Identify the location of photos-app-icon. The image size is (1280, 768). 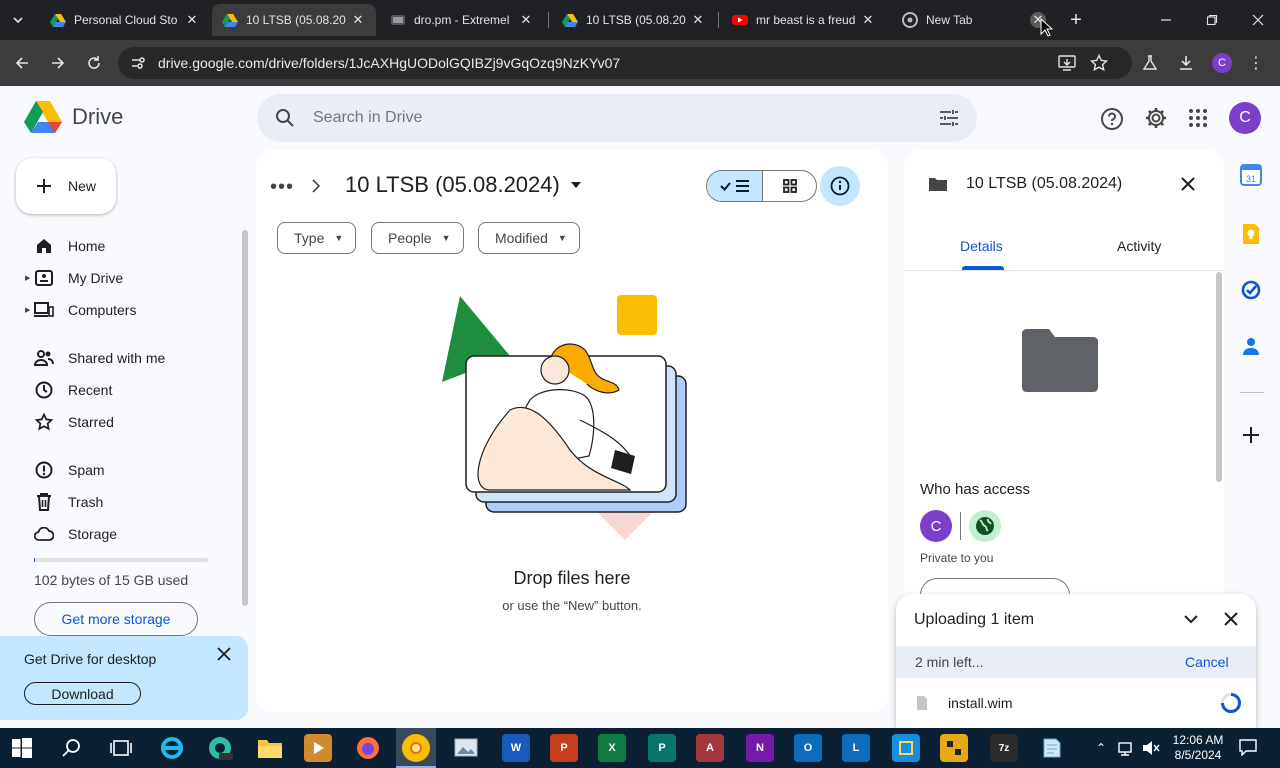
(466, 748).